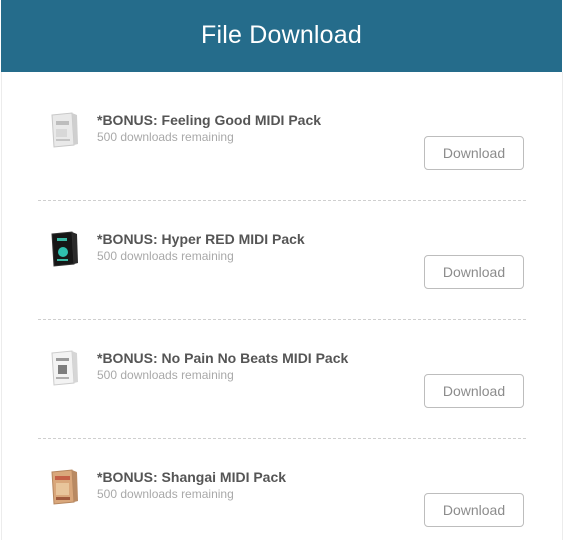  What do you see at coordinates (562, 306) in the screenshot?
I see `panel-border-right` at bounding box center [562, 306].